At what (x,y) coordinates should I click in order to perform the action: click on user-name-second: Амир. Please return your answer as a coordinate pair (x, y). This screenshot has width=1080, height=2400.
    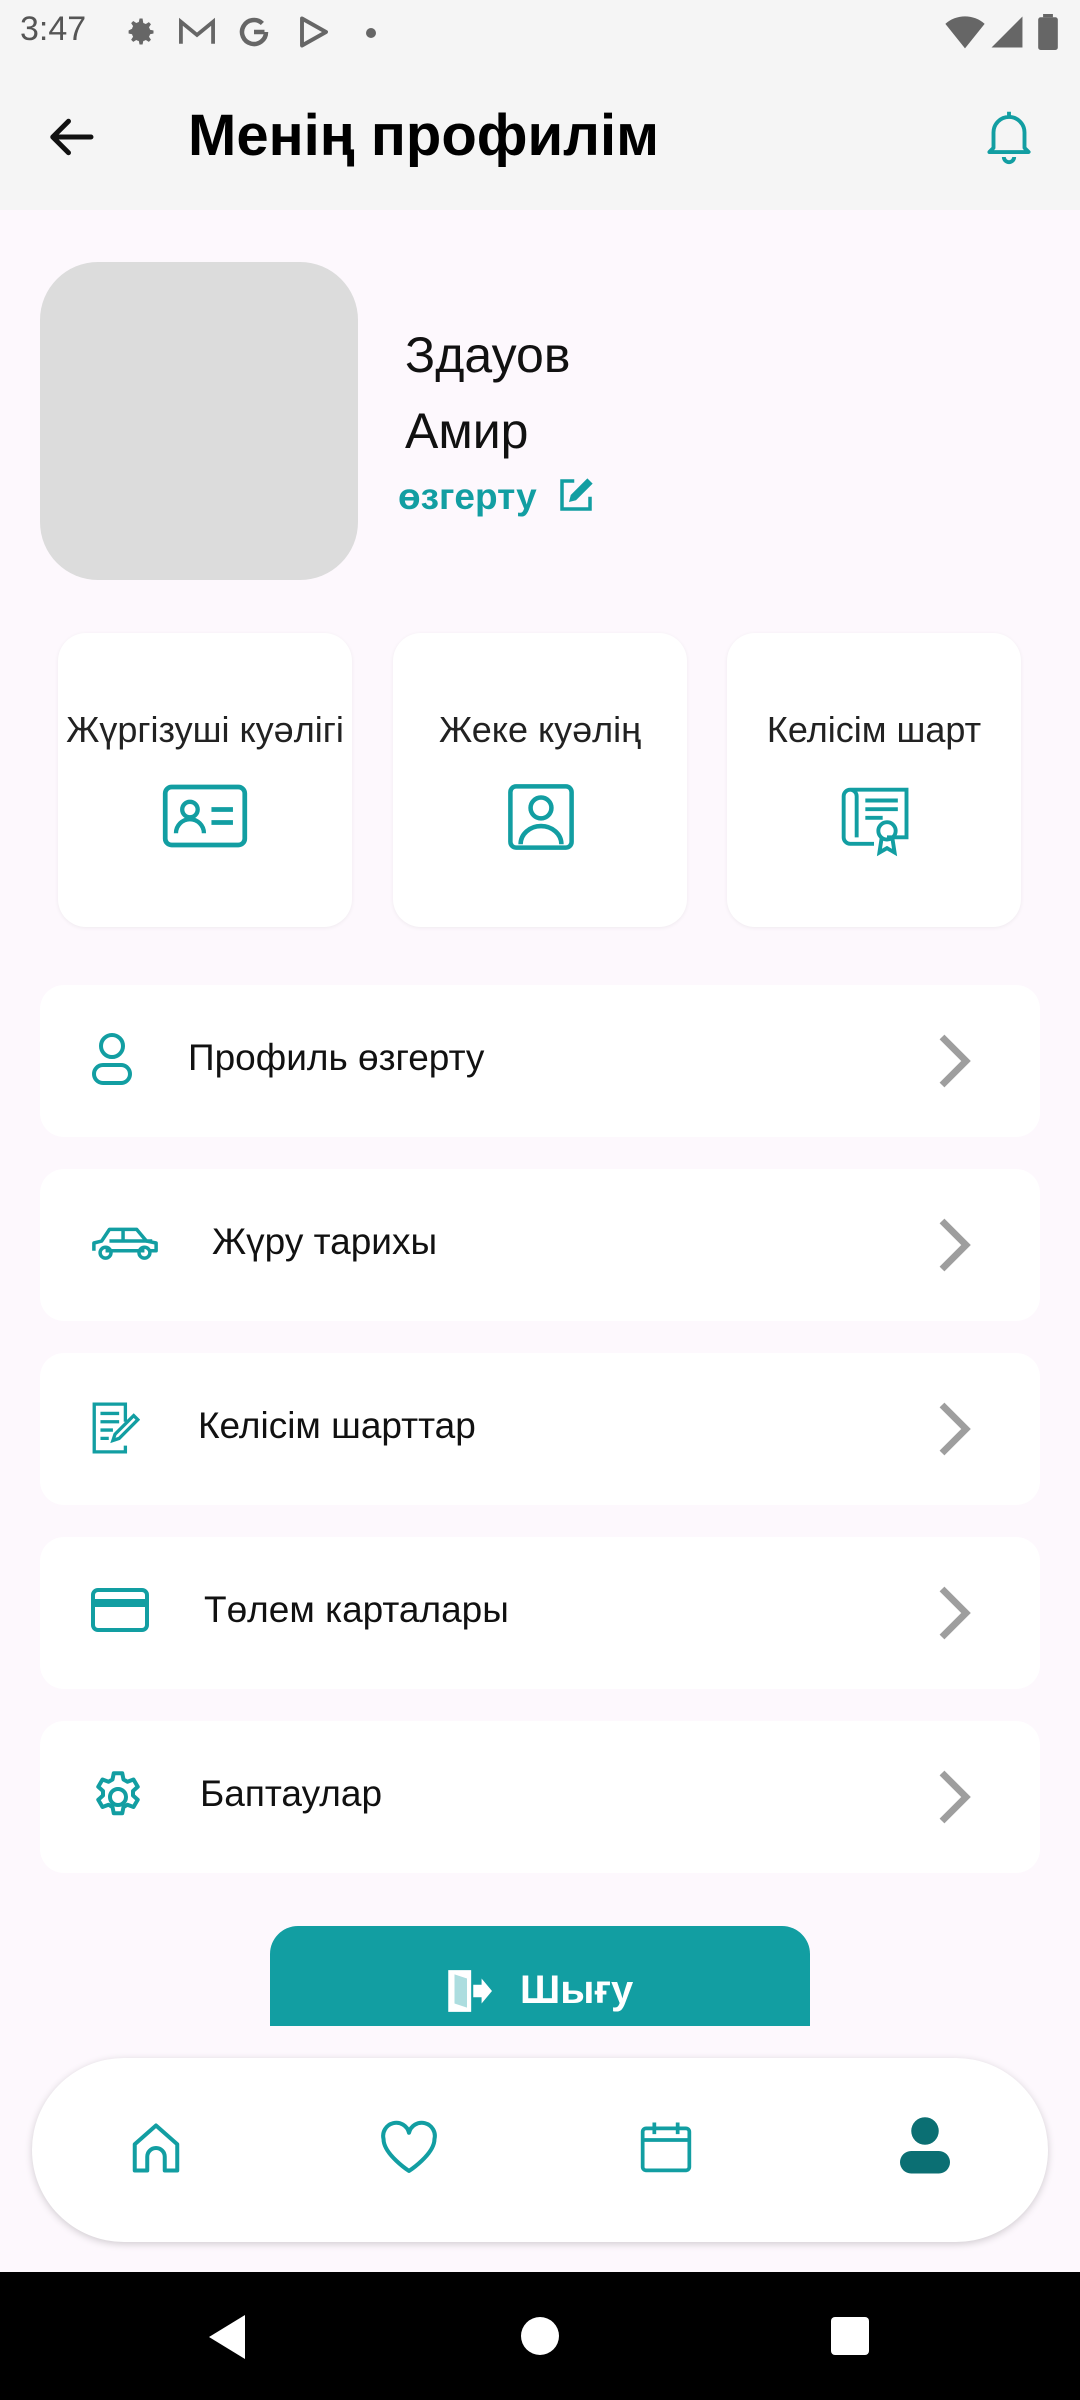
    Looking at the image, I should click on (467, 431).